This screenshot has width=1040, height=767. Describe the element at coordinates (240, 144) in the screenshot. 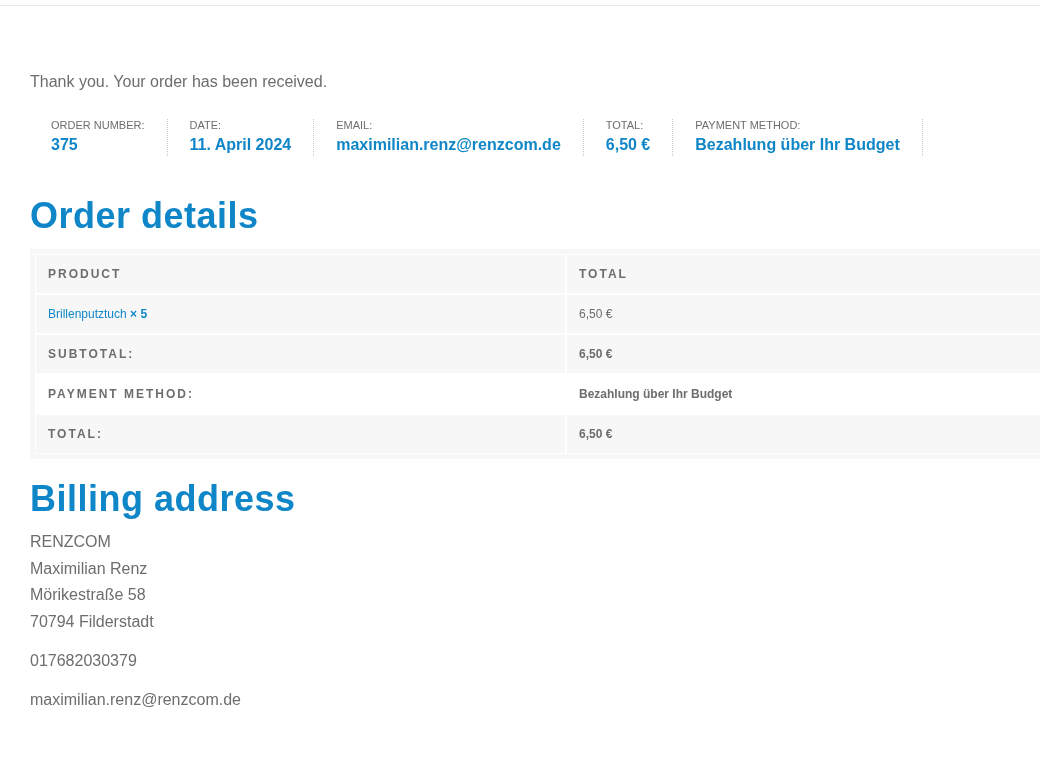

I see `overview-value: 11. April 2024` at that location.